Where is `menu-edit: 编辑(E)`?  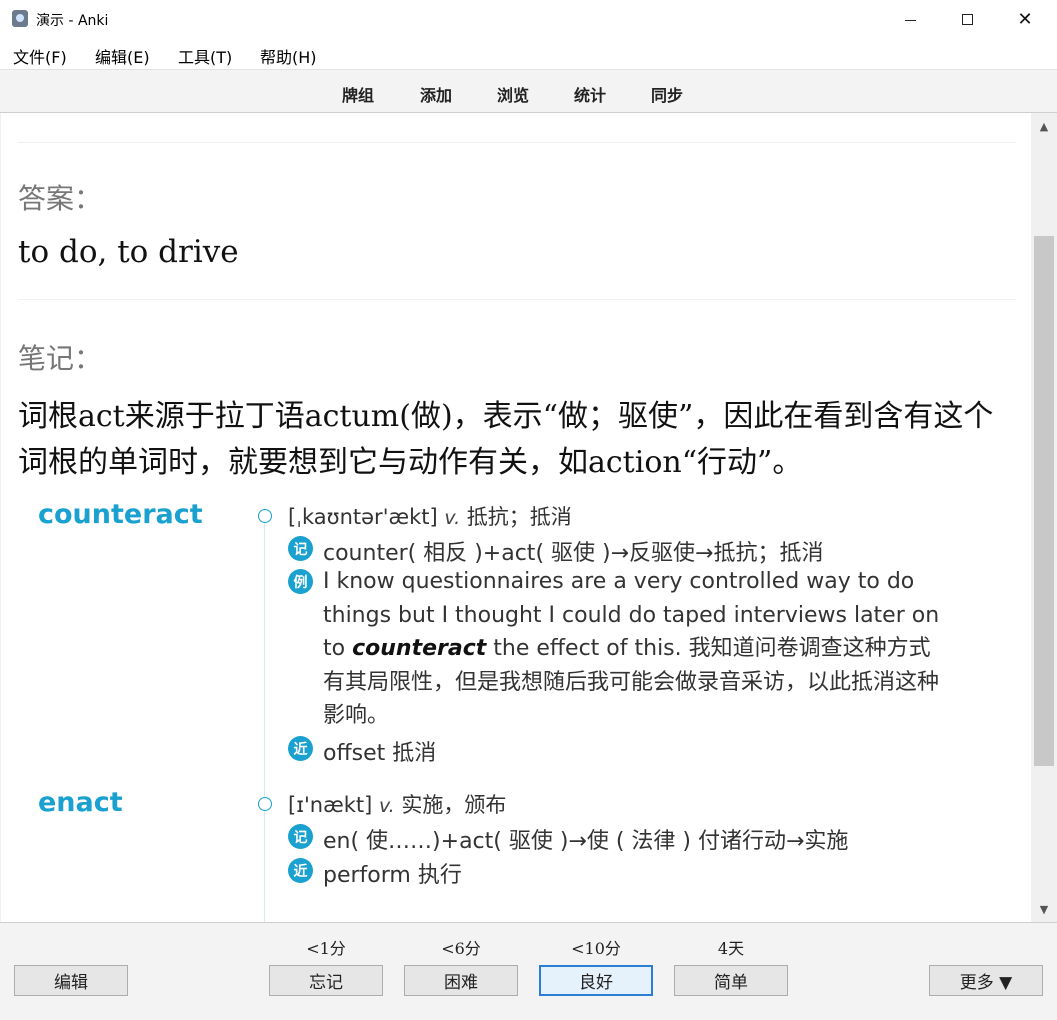 menu-edit: 编辑(E) is located at coordinates (122, 56).